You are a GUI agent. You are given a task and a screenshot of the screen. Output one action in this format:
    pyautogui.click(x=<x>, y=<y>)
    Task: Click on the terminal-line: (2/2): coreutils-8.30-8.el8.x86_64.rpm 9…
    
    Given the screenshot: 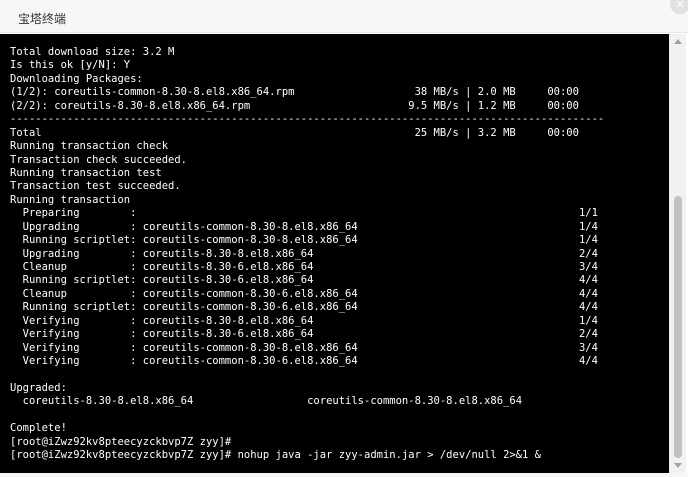 What is the action you would take?
    pyautogui.click(x=294, y=105)
    